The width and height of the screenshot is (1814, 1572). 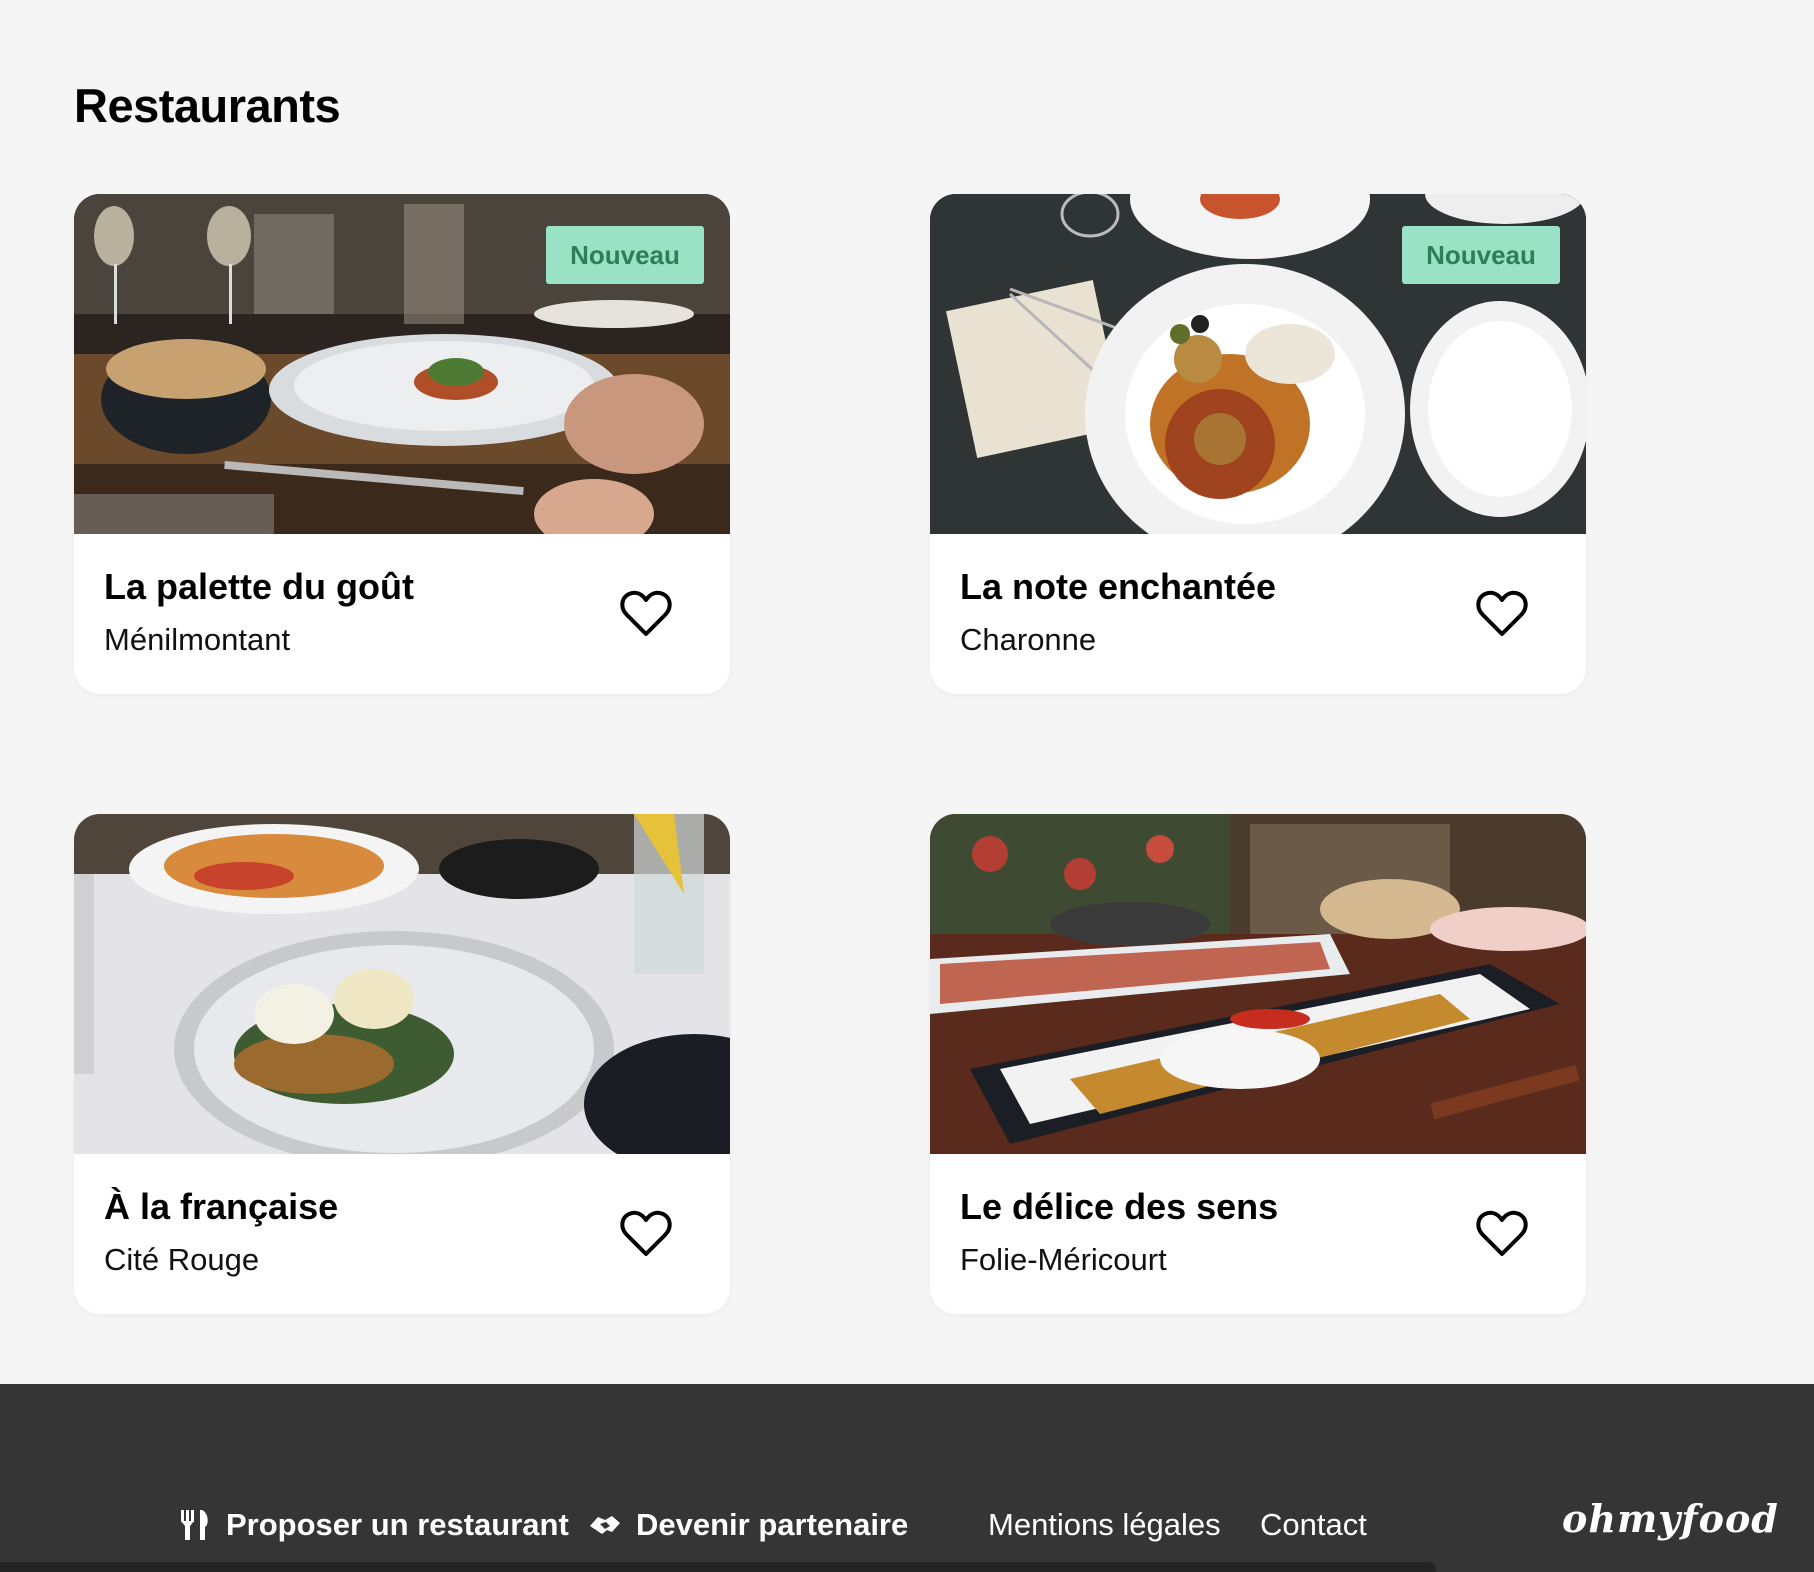 I want to click on ohmyfood-logo: ohmyfood, so click(x=1670, y=1518).